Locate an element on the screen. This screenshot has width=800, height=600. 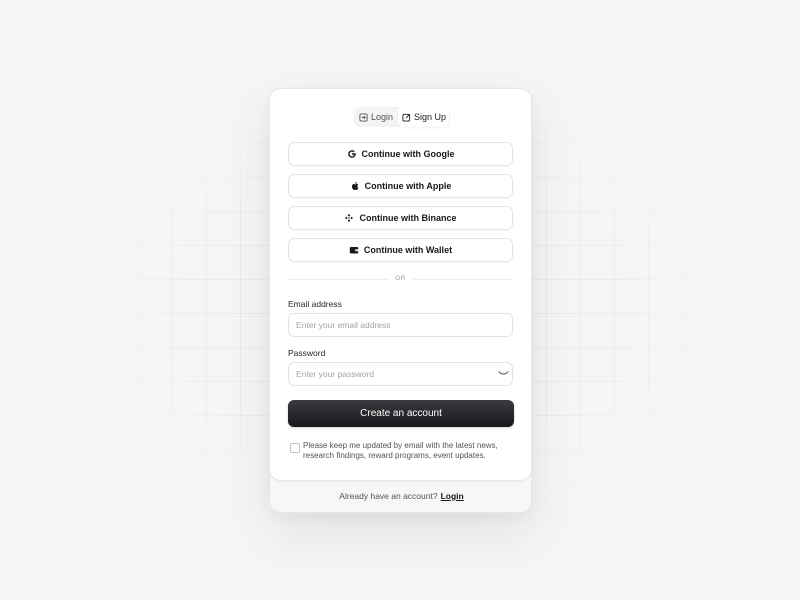
eye-closed-icon is located at coordinates (503, 373).